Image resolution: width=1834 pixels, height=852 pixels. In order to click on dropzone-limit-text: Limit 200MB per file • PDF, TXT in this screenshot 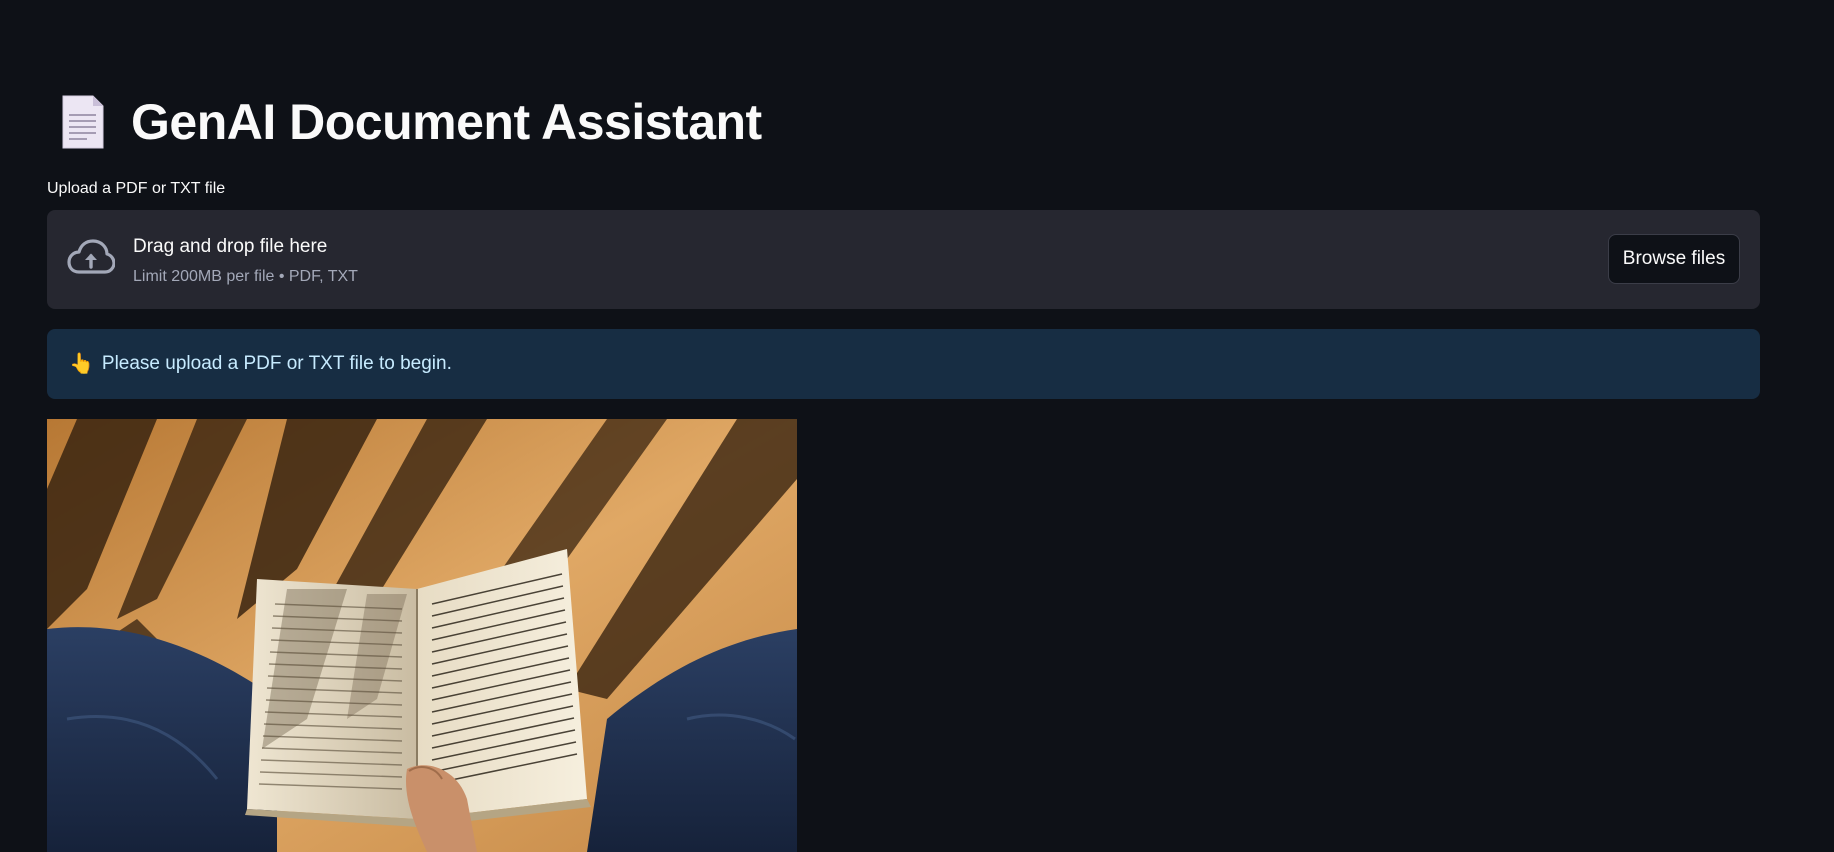, I will do `click(245, 276)`.